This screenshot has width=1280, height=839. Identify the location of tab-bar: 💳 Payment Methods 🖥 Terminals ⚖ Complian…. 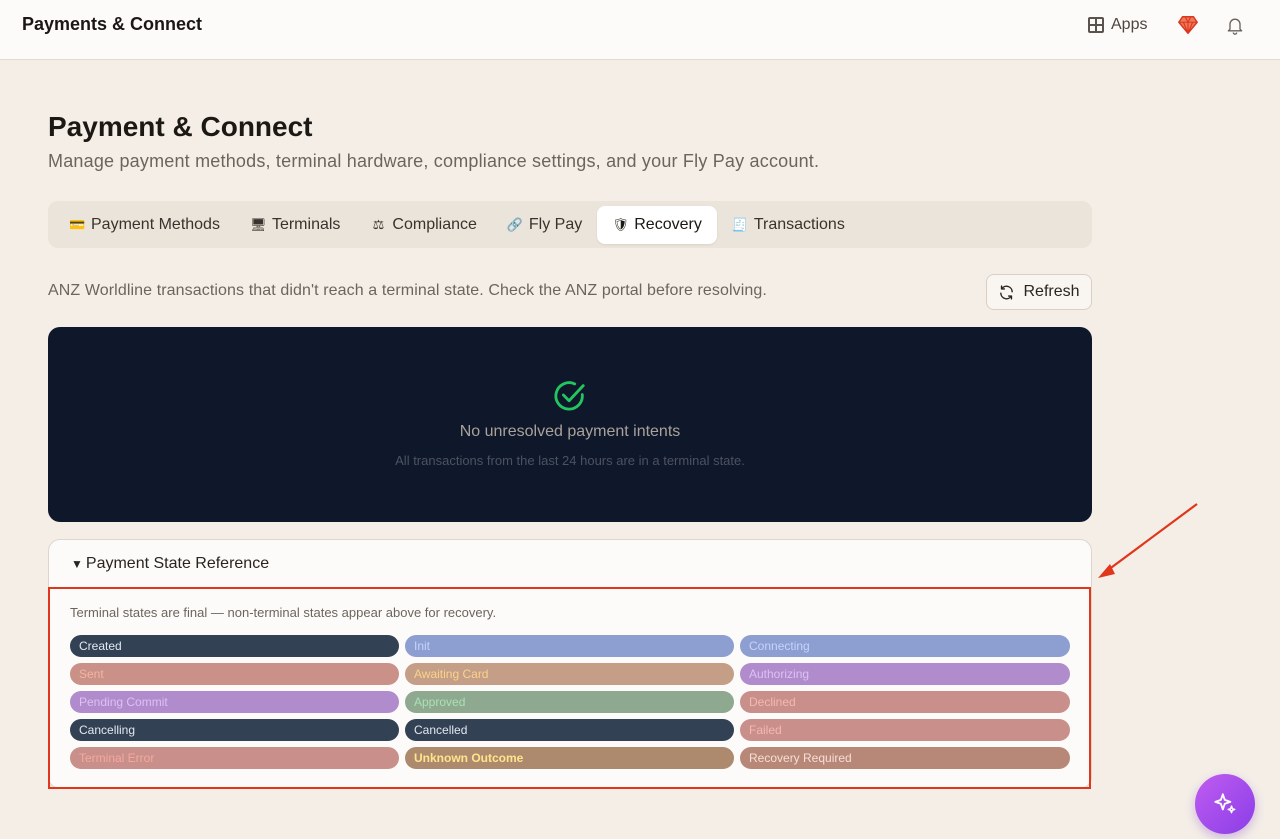
(570, 224).